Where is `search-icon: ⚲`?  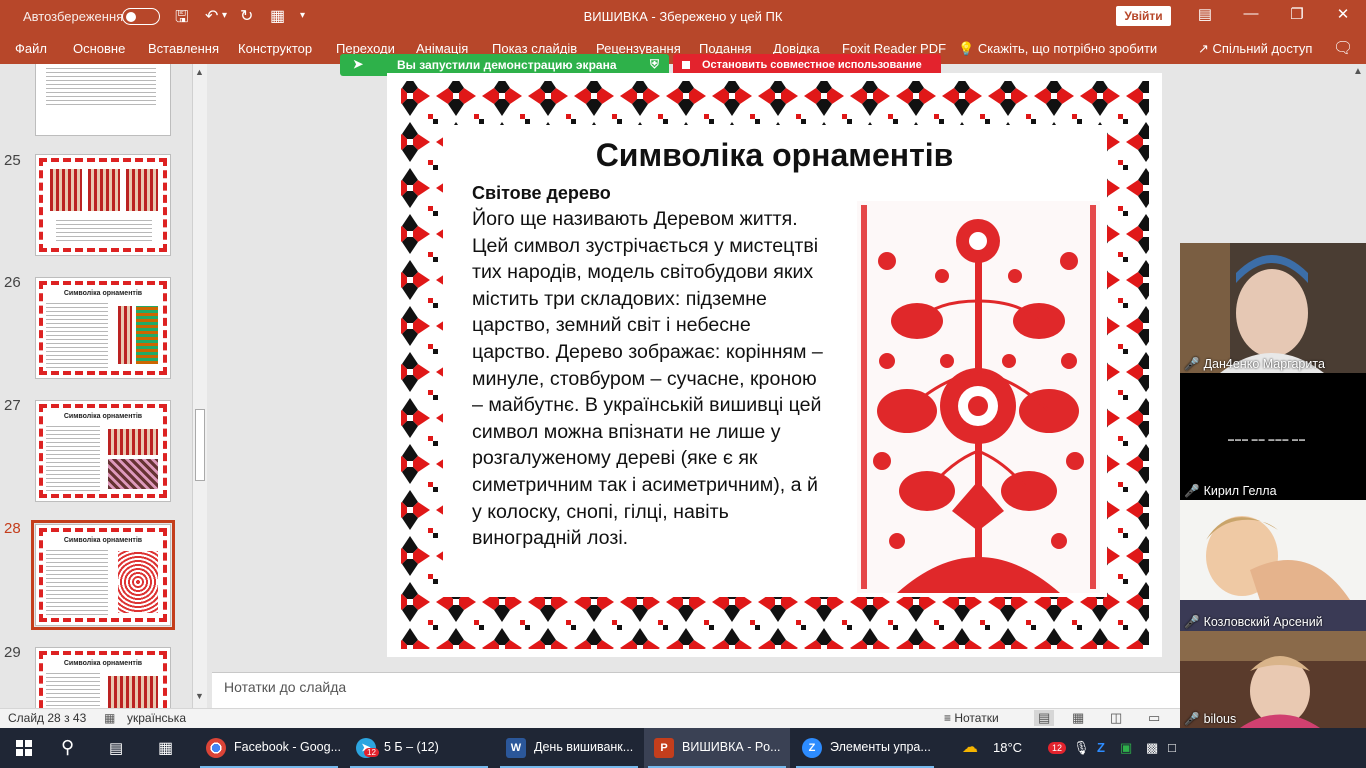
search-icon: ⚲ is located at coordinates (67, 747).